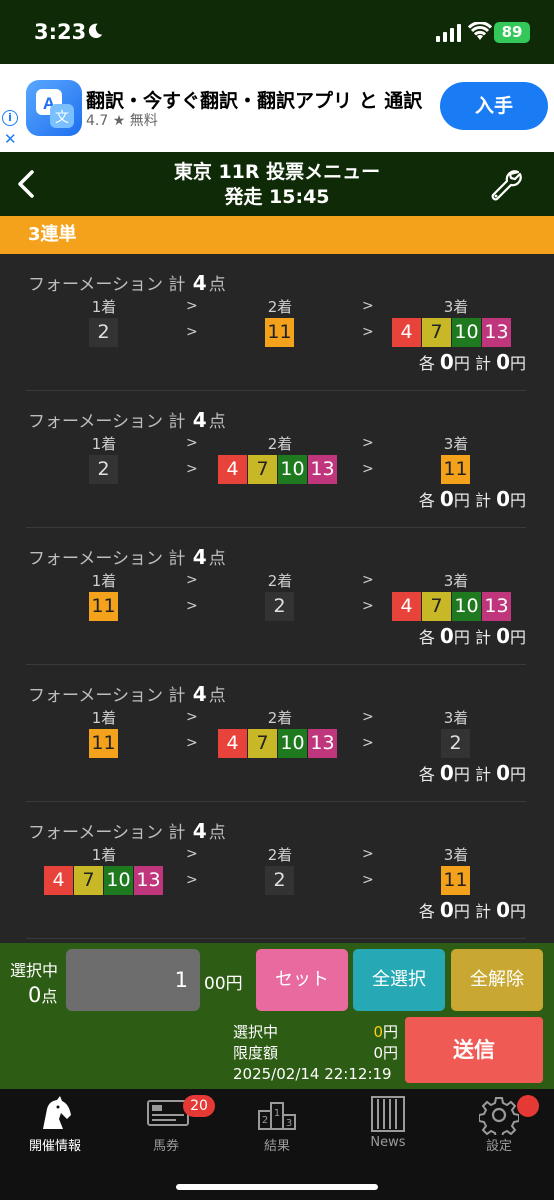  I want to click on third-place-horses: 2, so click(456, 743).